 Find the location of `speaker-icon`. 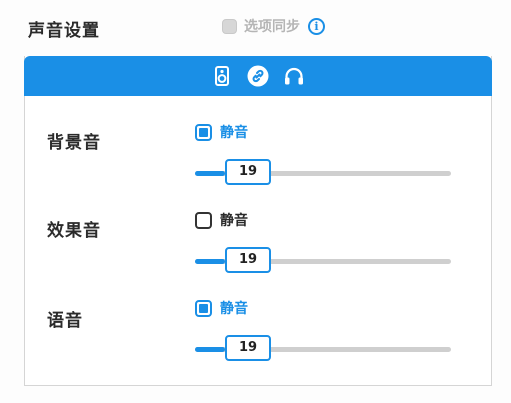

speaker-icon is located at coordinates (222, 76).